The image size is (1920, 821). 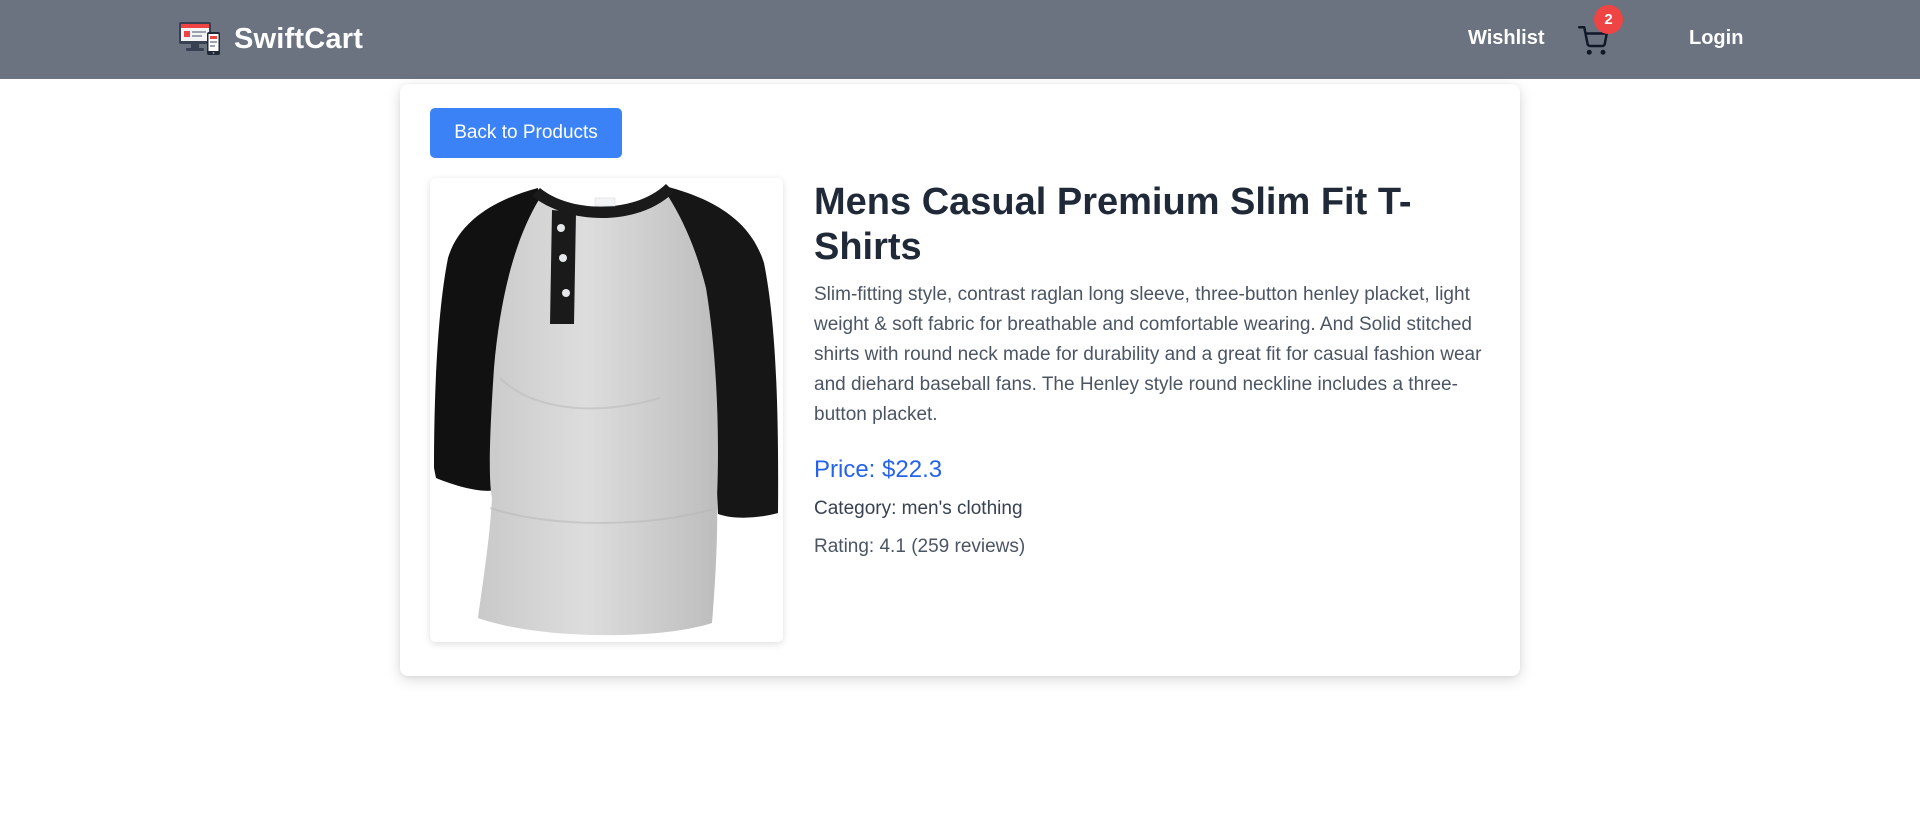 I want to click on nav-wishlist-link: Wishlist, so click(x=1506, y=38).